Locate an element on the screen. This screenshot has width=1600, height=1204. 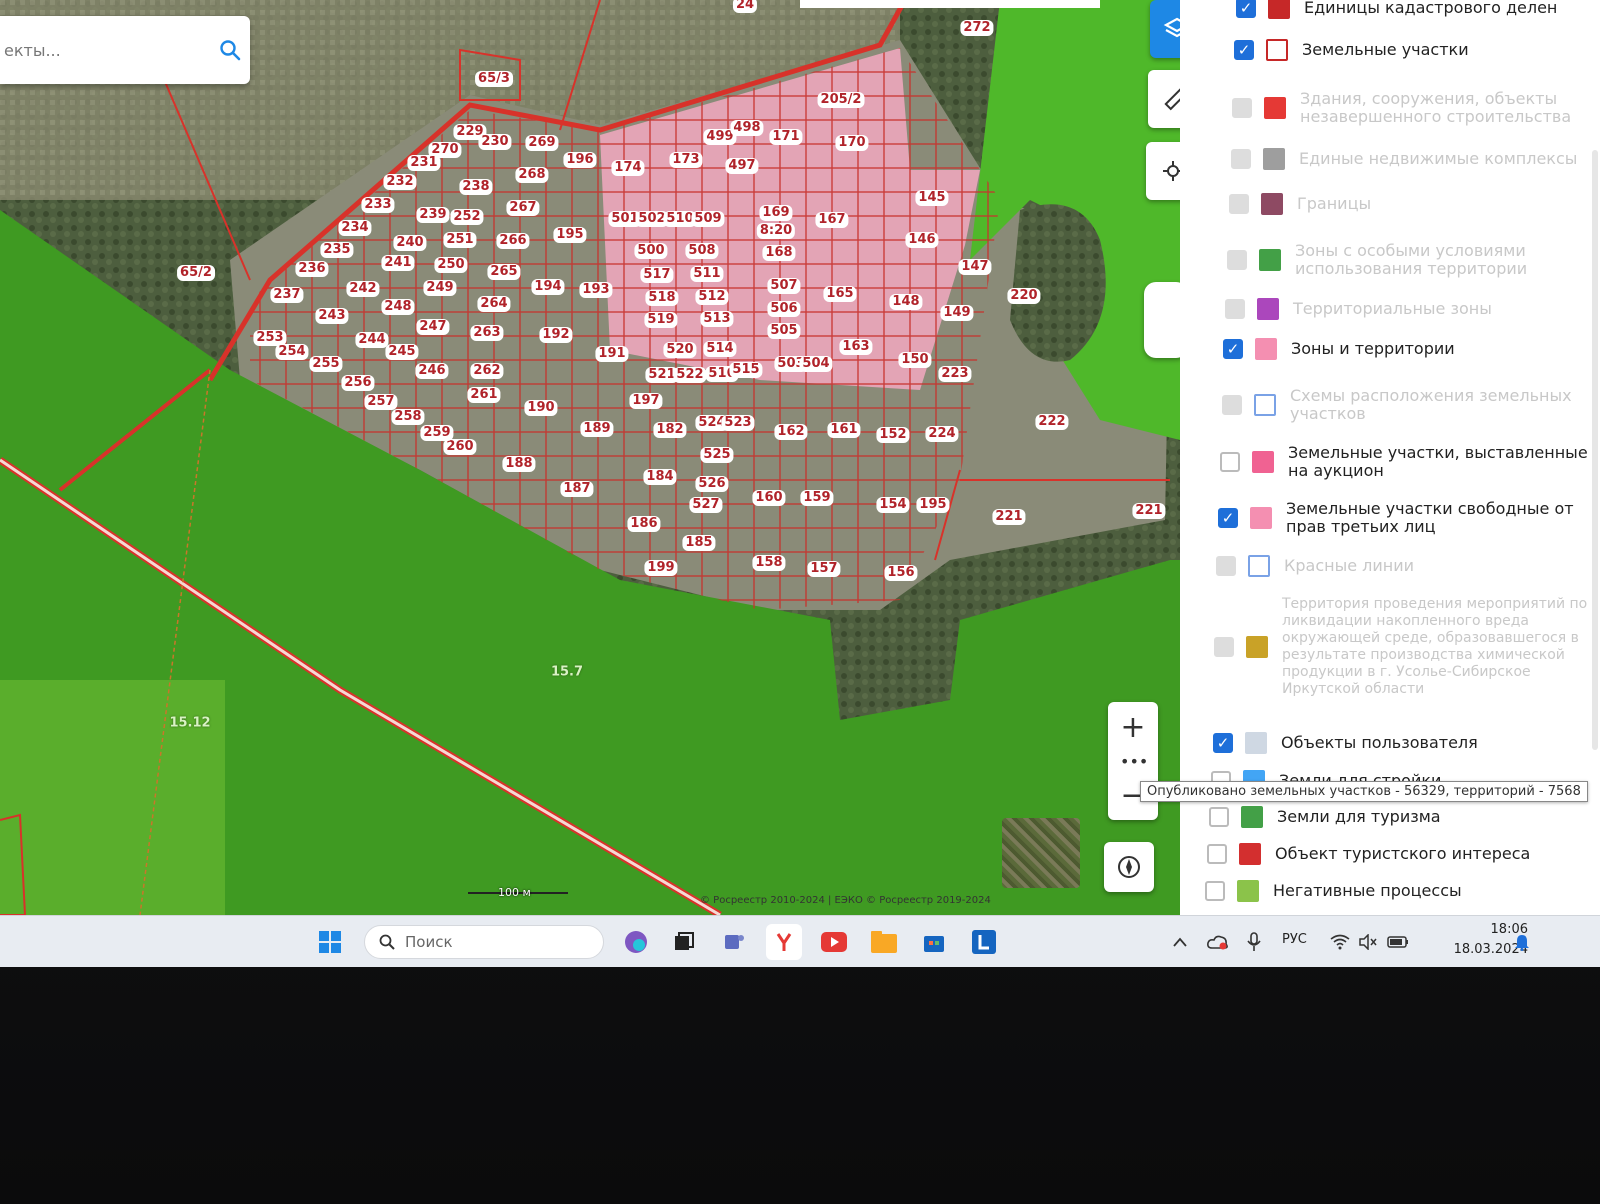
plot-number-label: 267 is located at coordinates (523, 208).